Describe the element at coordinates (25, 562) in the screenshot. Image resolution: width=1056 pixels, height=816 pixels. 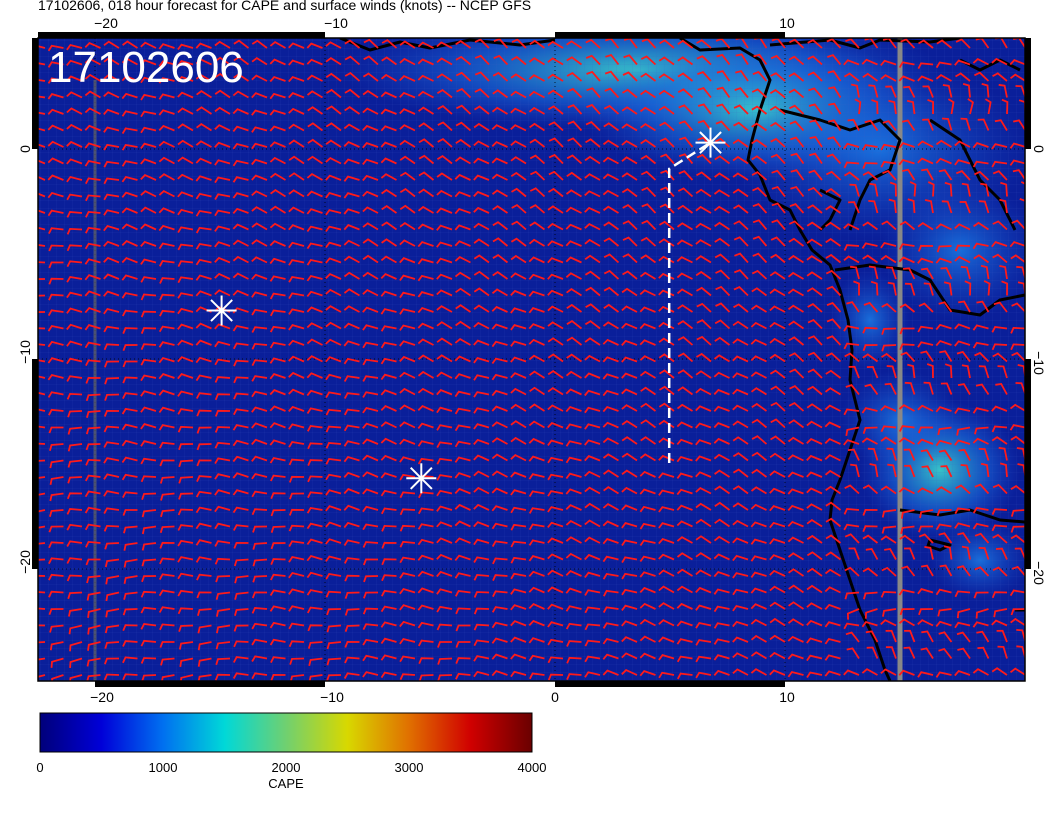
I see `y-tick-left-3: −20` at that location.